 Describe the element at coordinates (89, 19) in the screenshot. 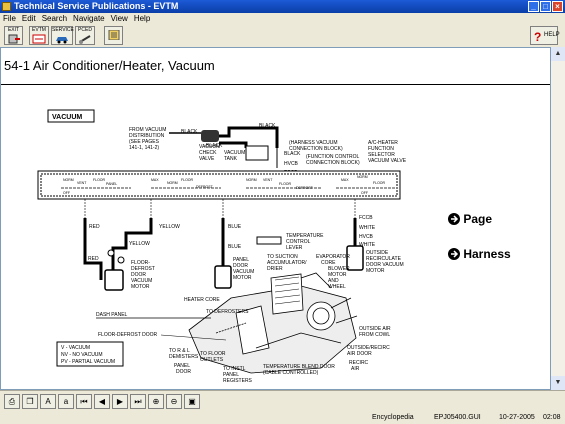

I see `menu-navigate: Navigate` at that location.